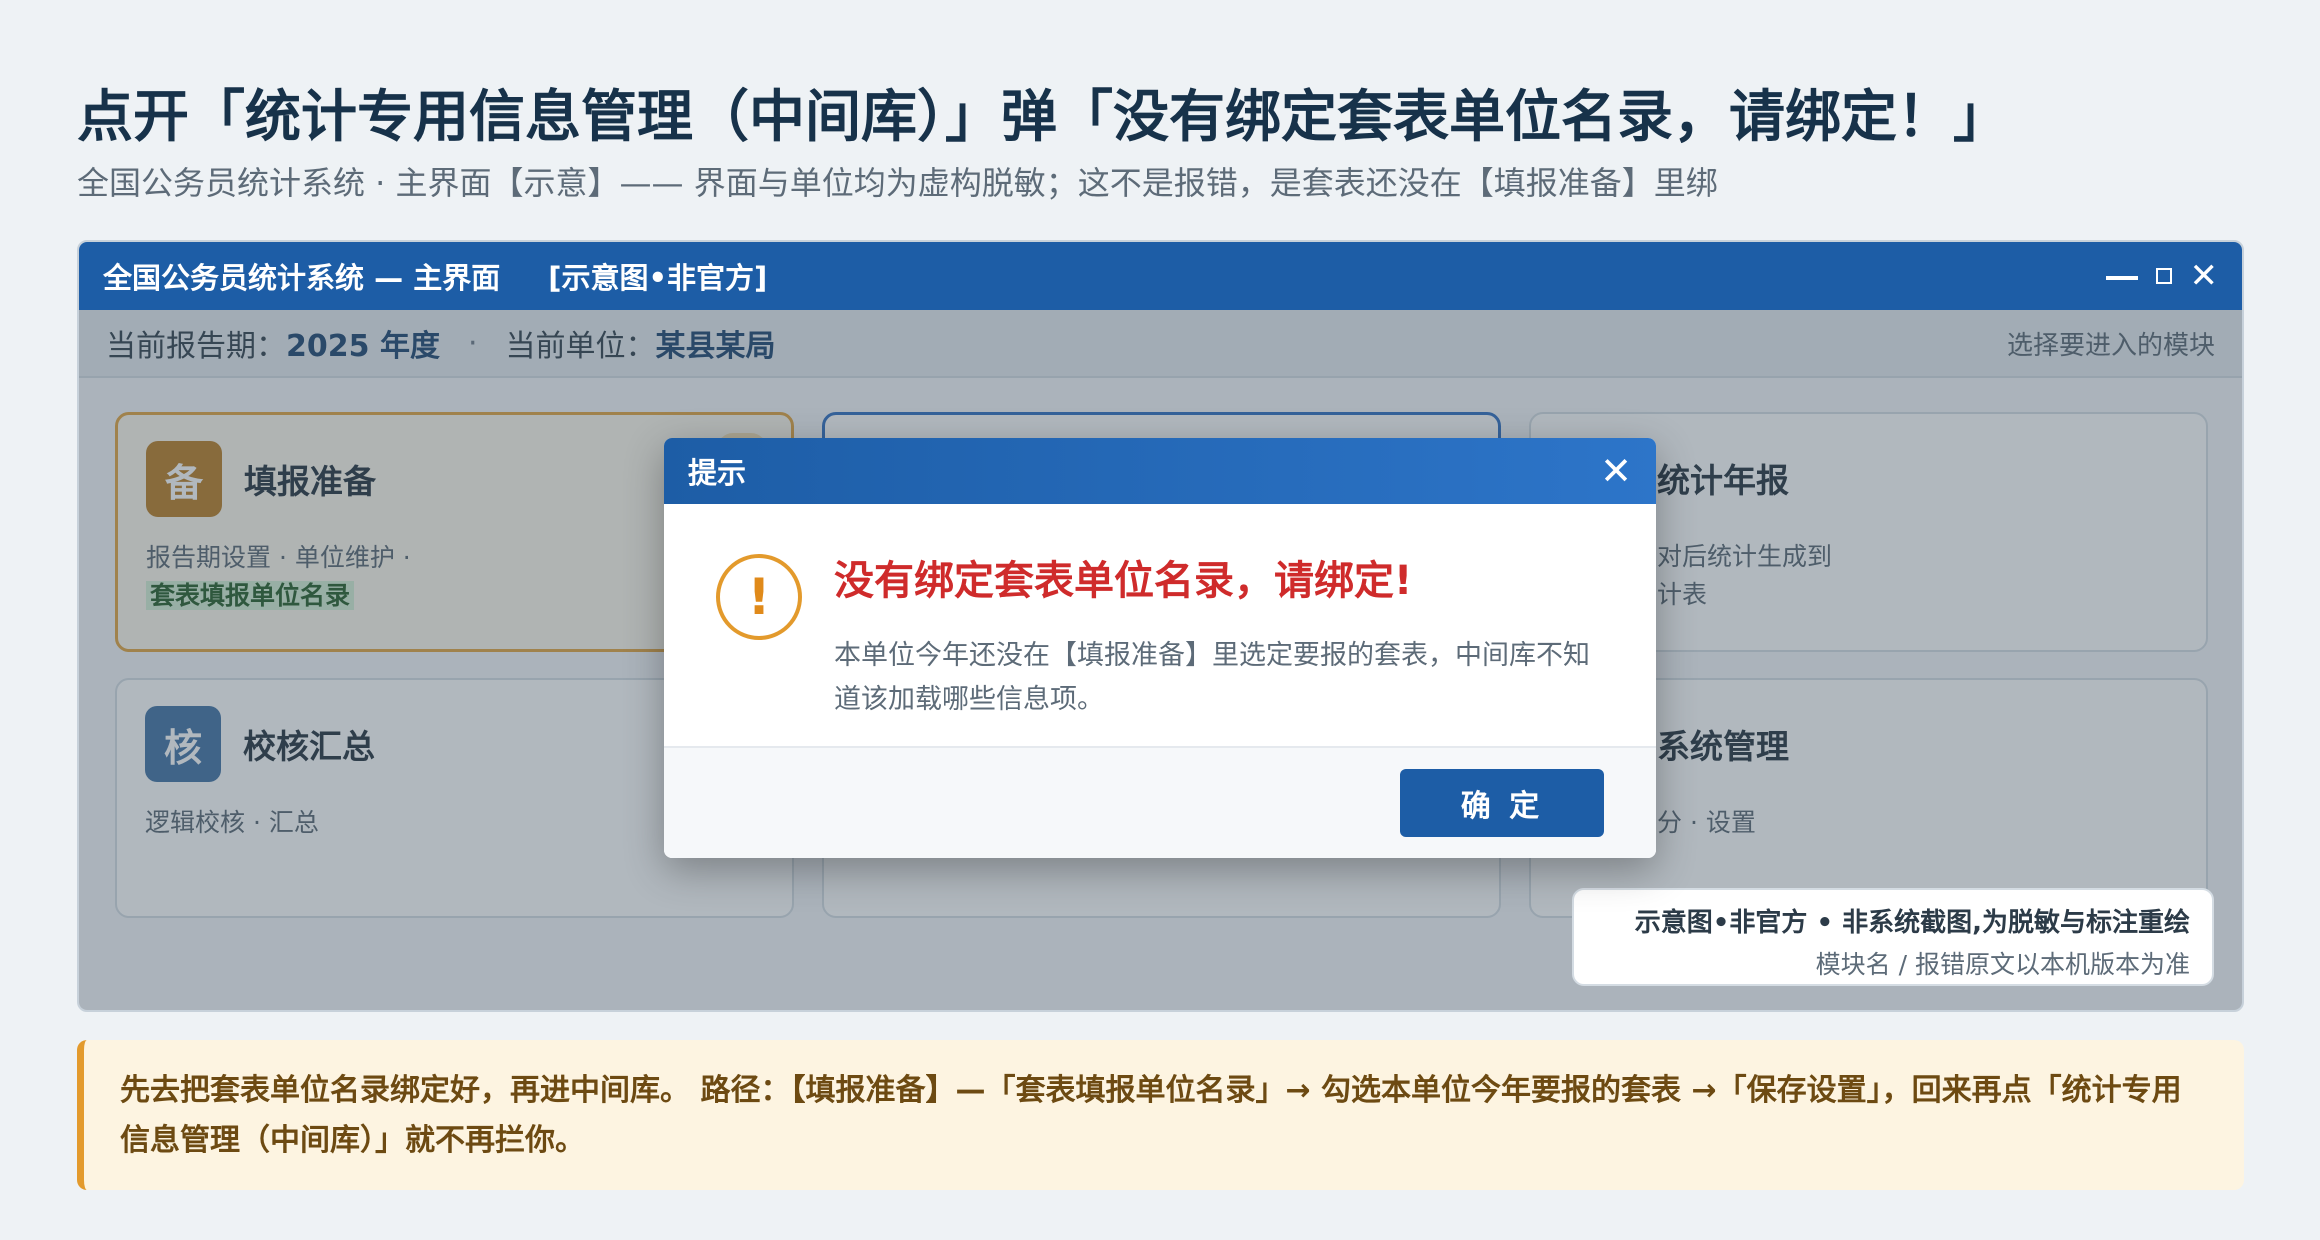  I want to click on maximize-icon, so click(2163, 276).